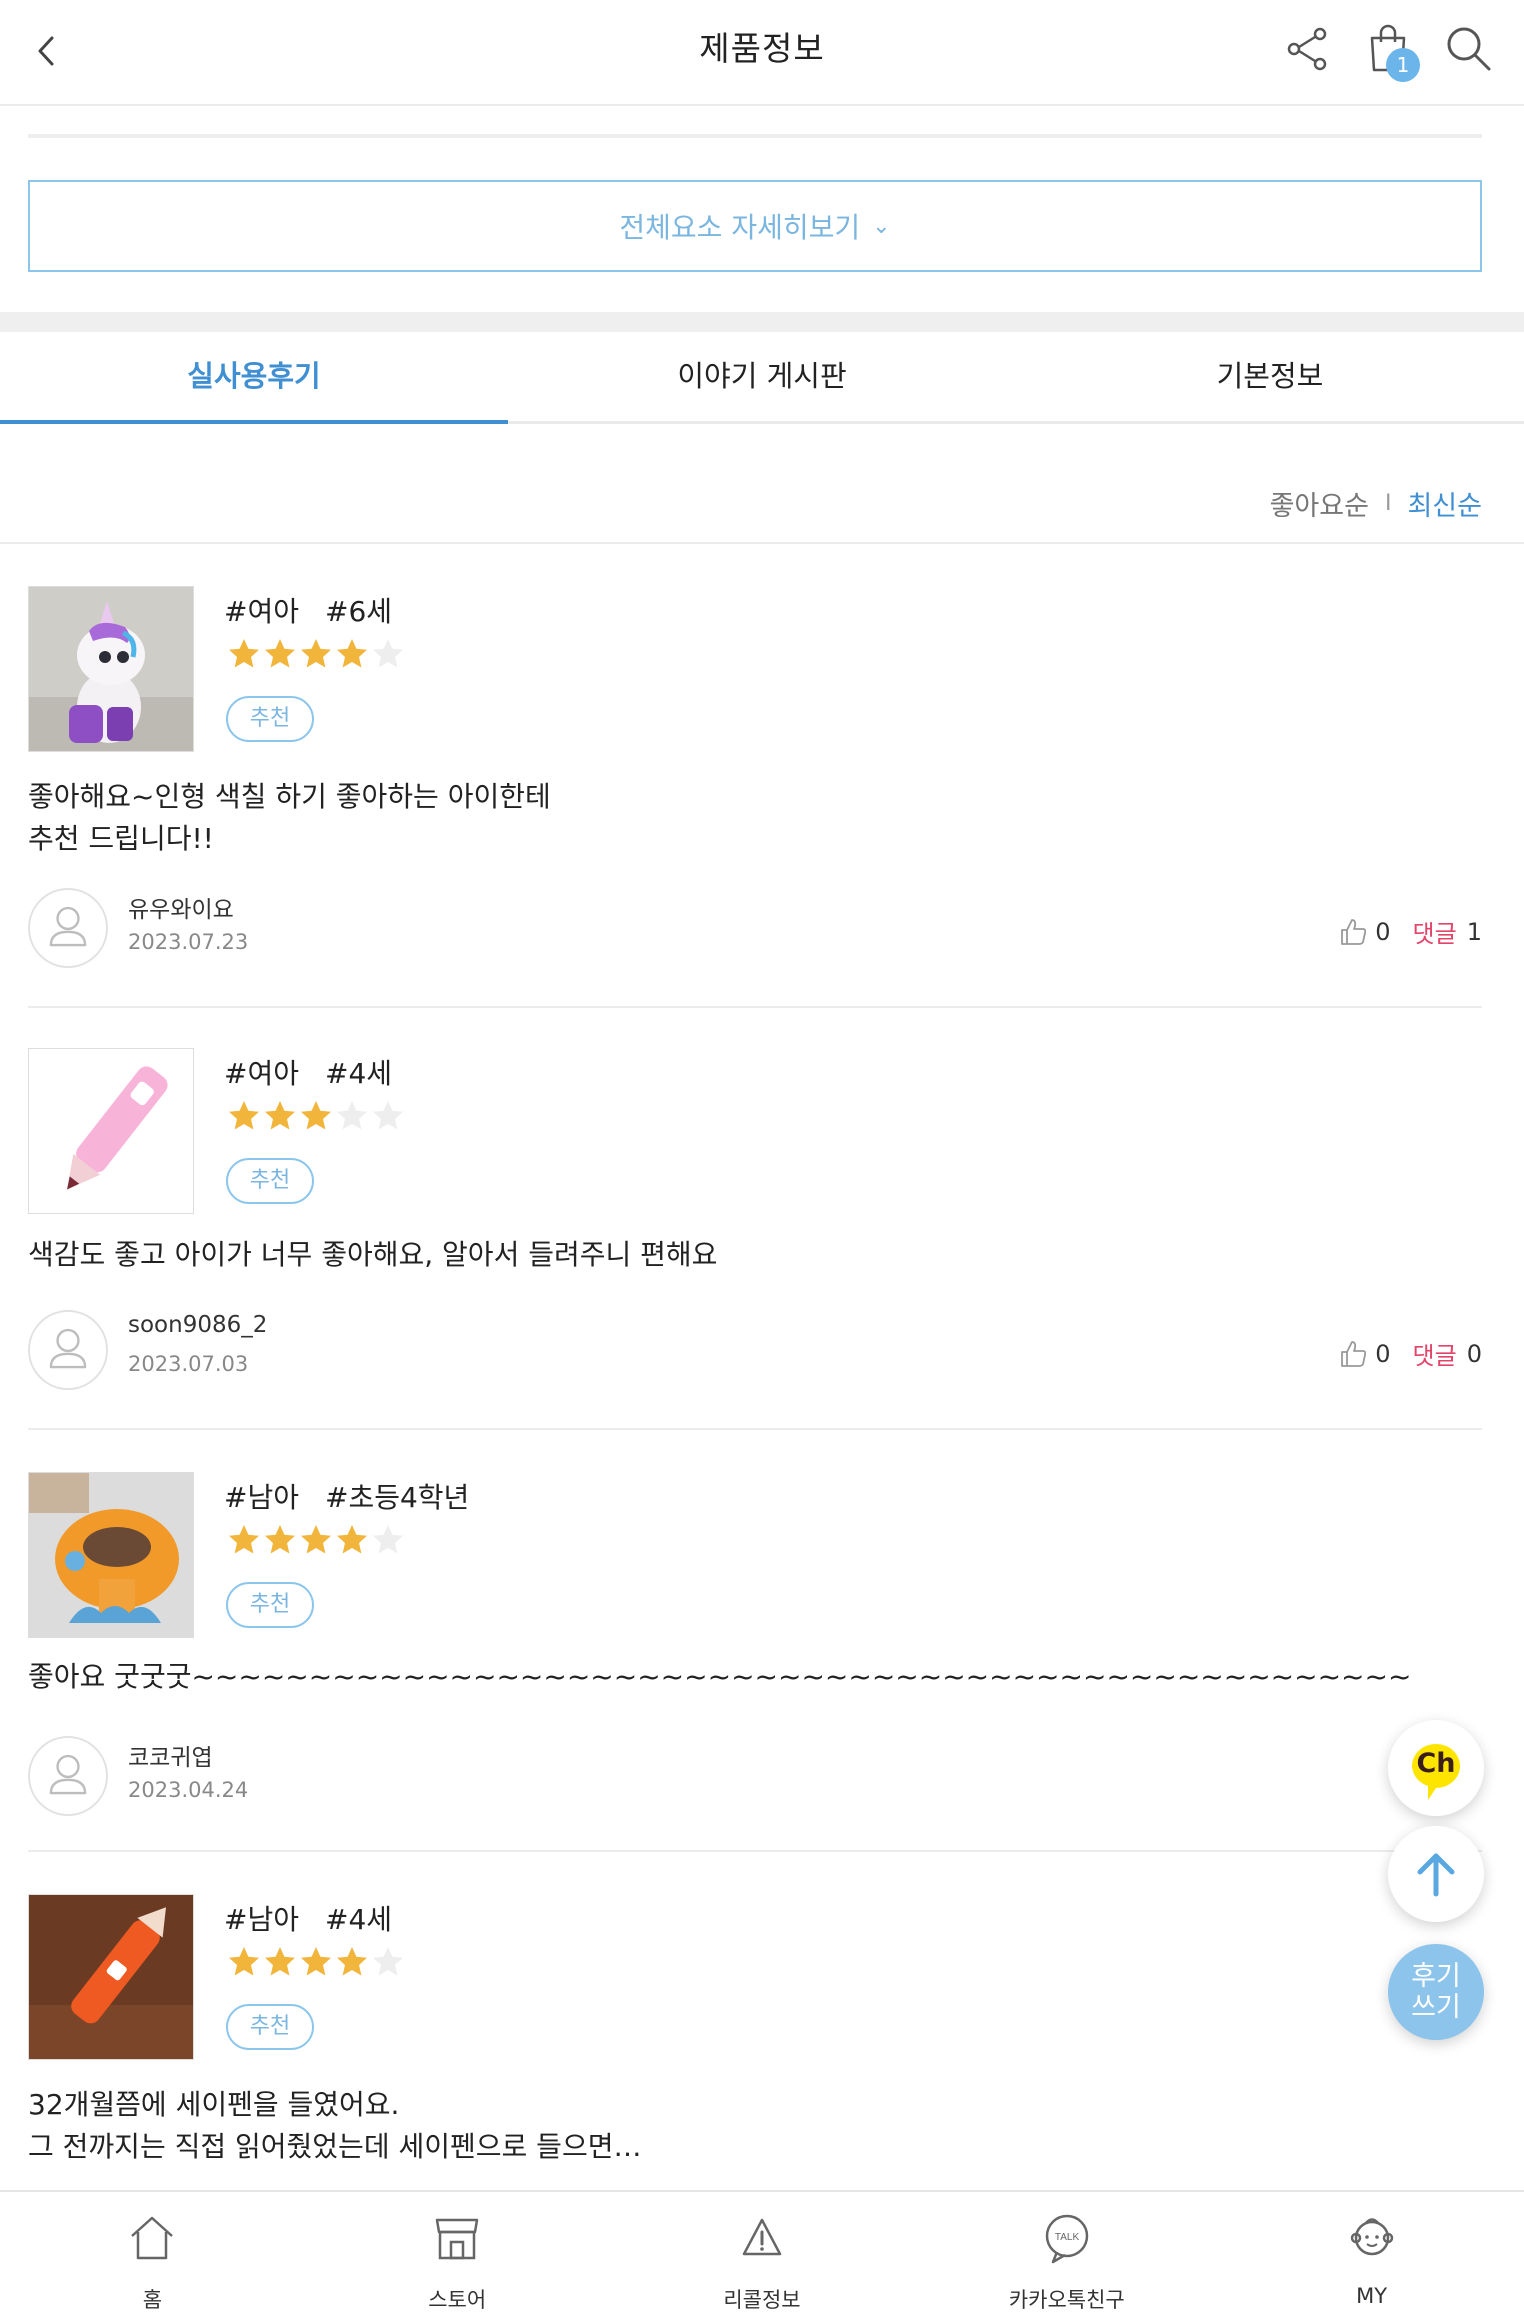 The image size is (1524, 2324). What do you see at coordinates (1474, 1353) in the screenshot?
I see `comment-count: 0` at bounding box center [1474, 1353].